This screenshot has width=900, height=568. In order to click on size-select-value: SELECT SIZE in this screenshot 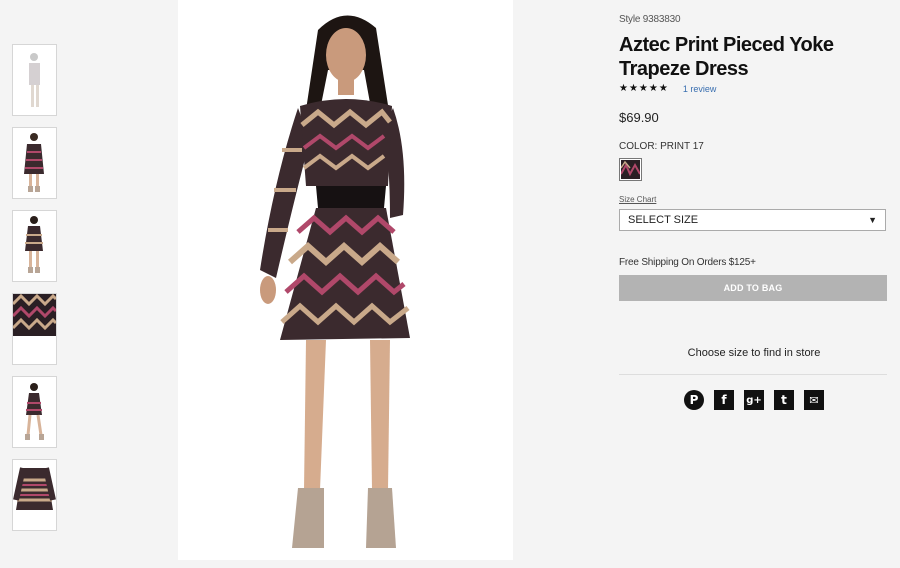, I will do `click(663, 220)`.